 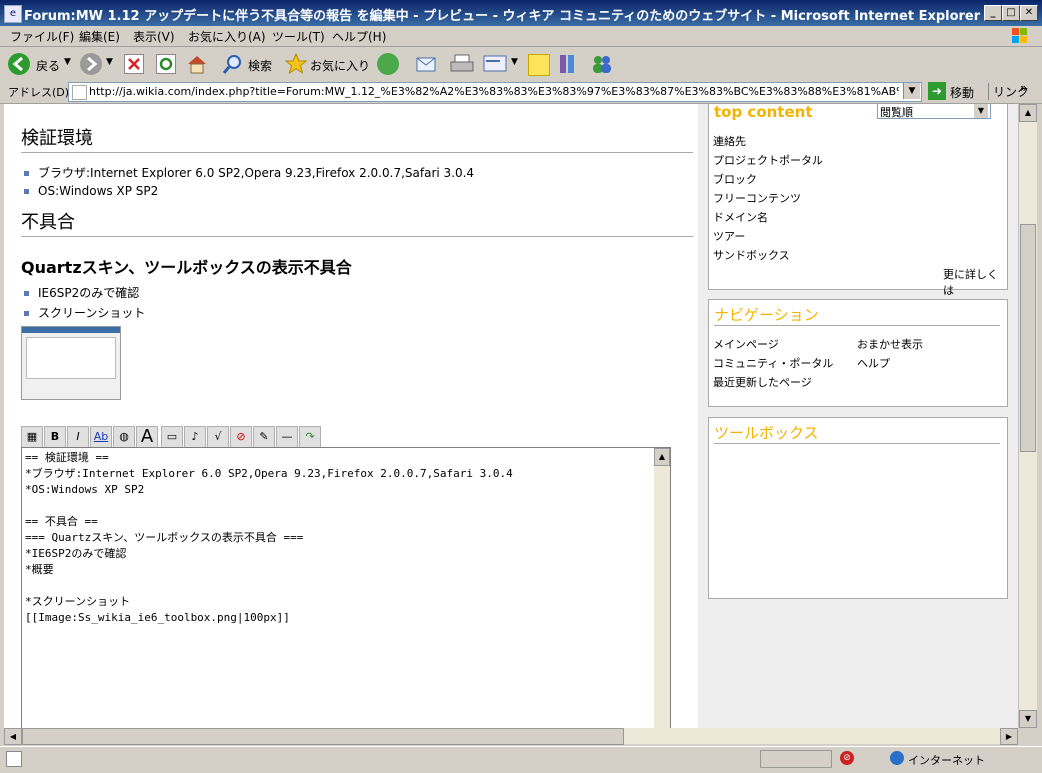 What do you see at coordinates (858, 508) in the screenshot?
I see `toolbox-box: ツールボックス` at bounding box center [858, 508].